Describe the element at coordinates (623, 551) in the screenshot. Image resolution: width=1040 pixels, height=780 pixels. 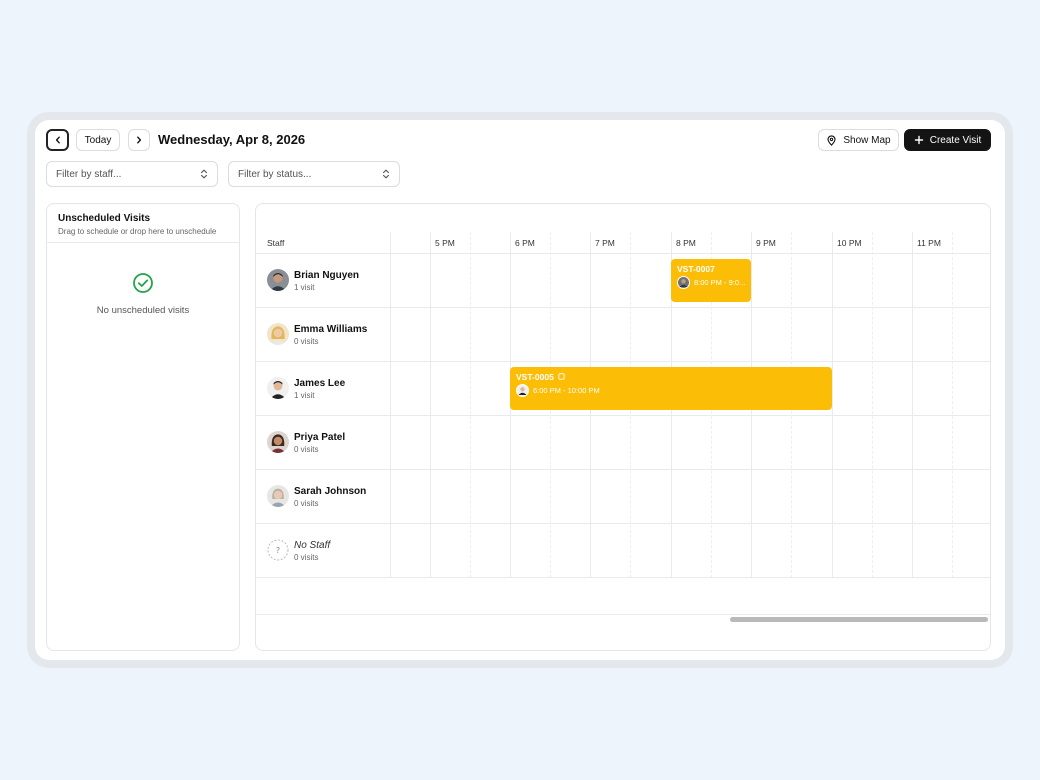
I see `staff-row: ? No Staff 0 visits` at that location.